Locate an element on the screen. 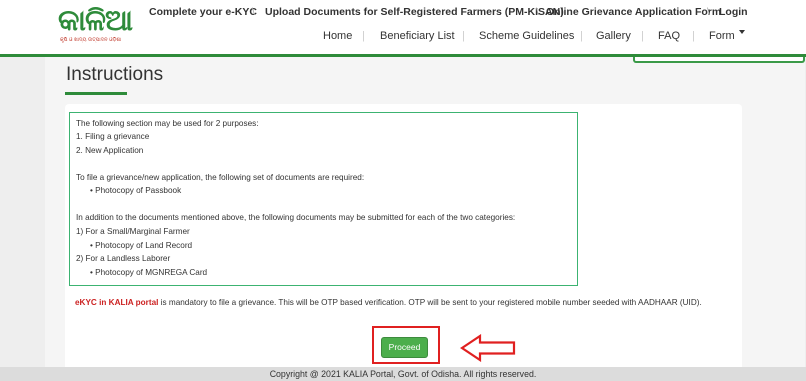 The width and height of the screenshot is (806, 381). nav-scheme-guidelines: Scheme Guidelines is located at coordinates (526, 36).